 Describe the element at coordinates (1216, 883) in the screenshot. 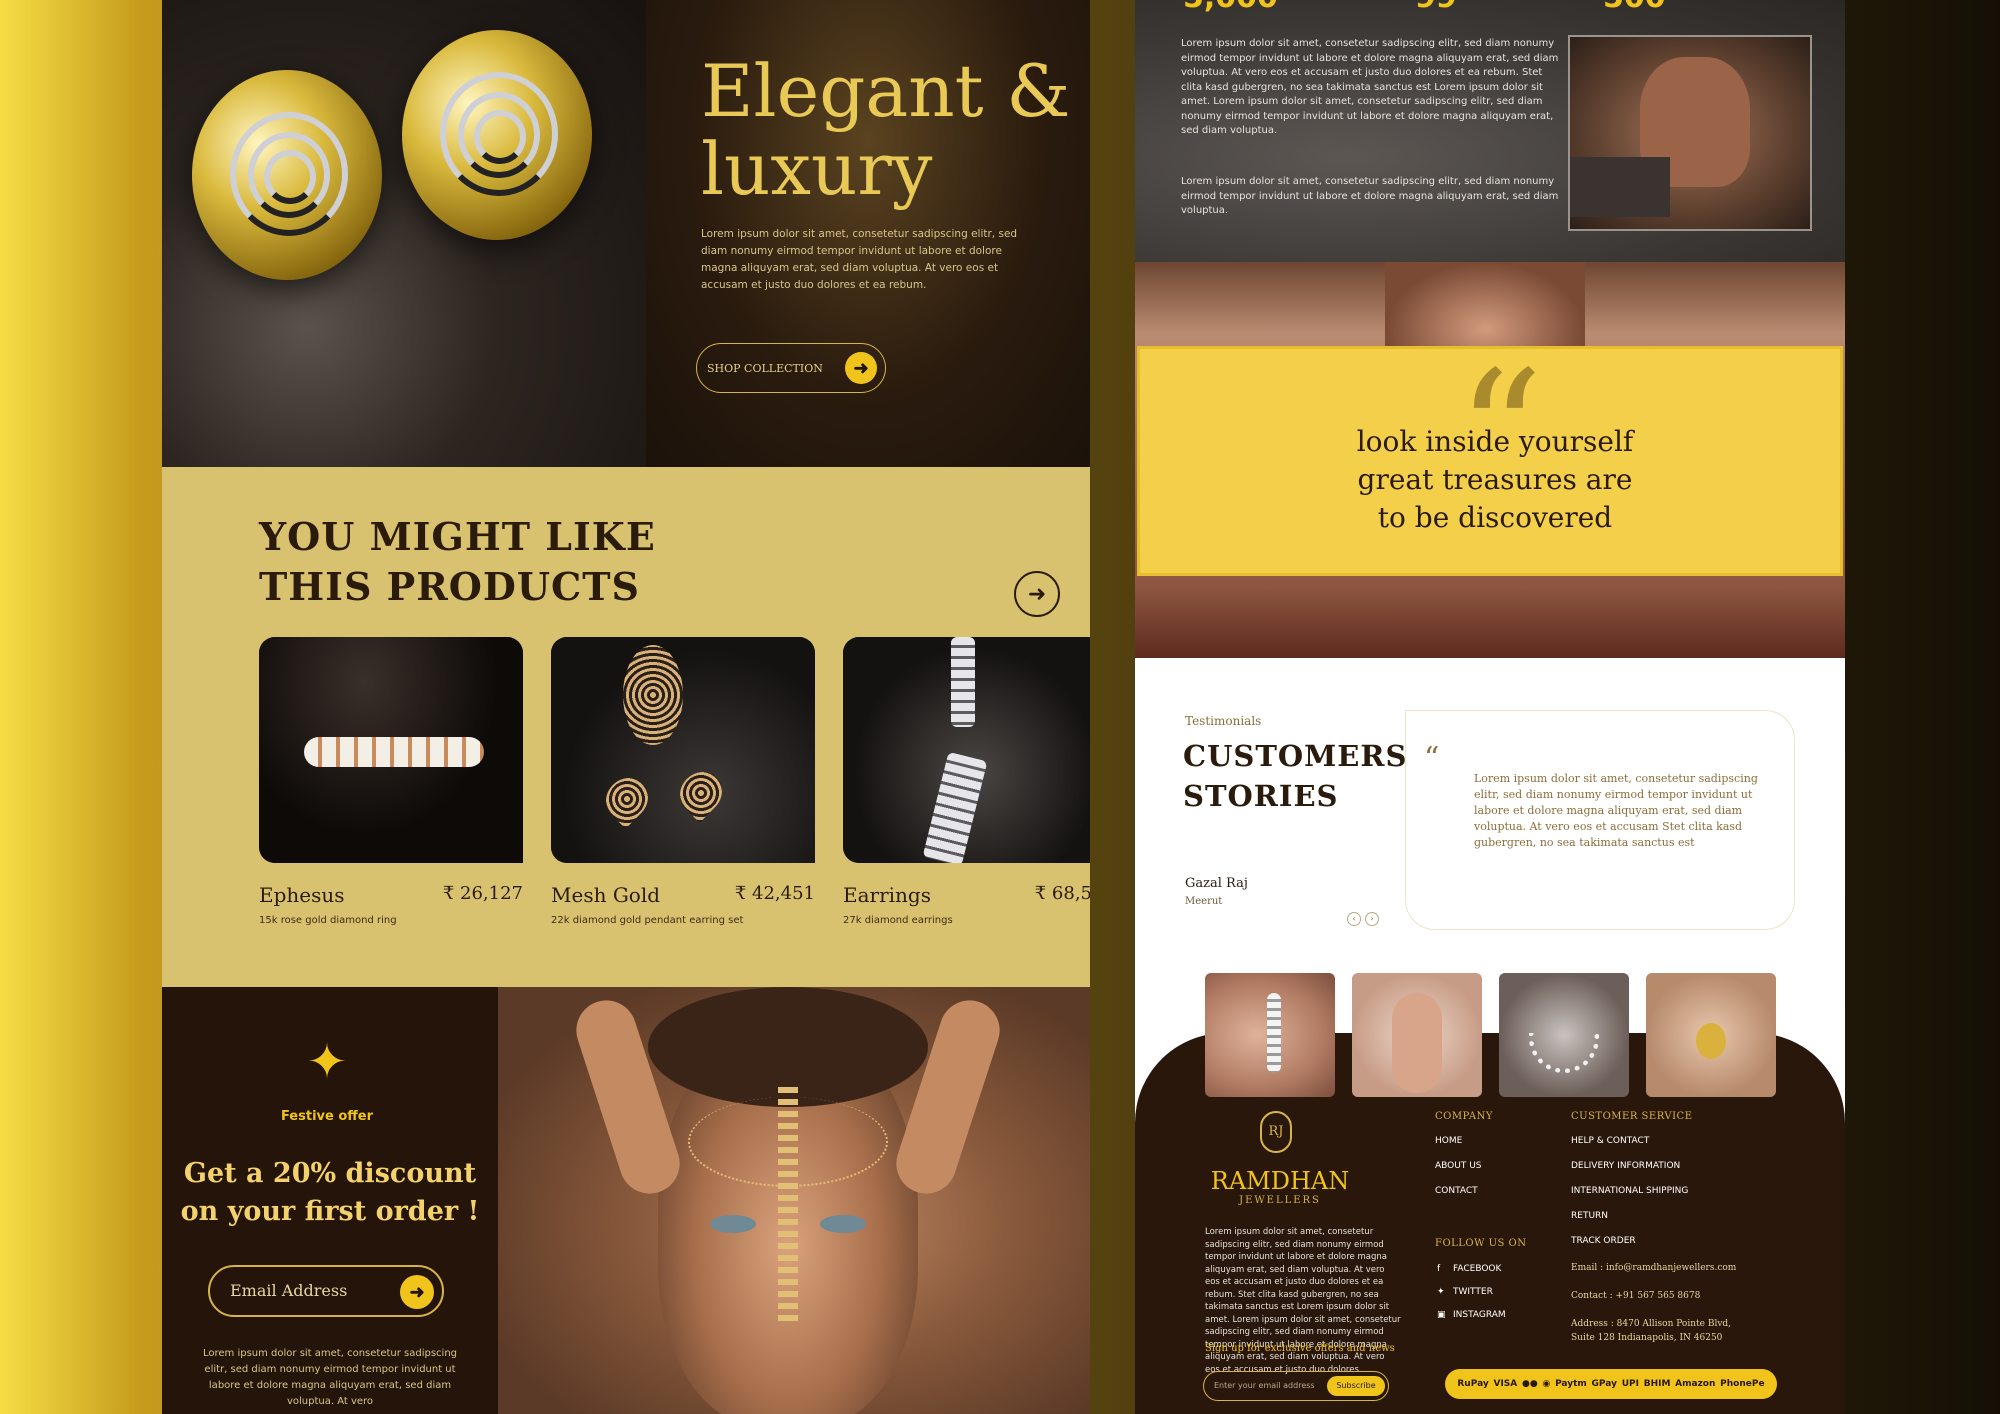

I see `customer-name: Gazal Raj` at that location.